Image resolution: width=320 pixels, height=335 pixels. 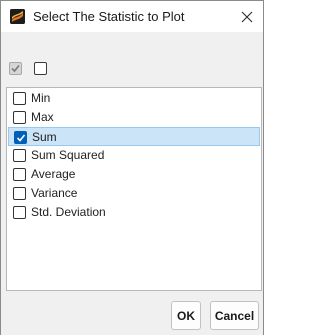 What do you see at coordinates (234, 315) in the screenshot?
I see `cancel-button: Cancel` at bounding box center [234, 315].